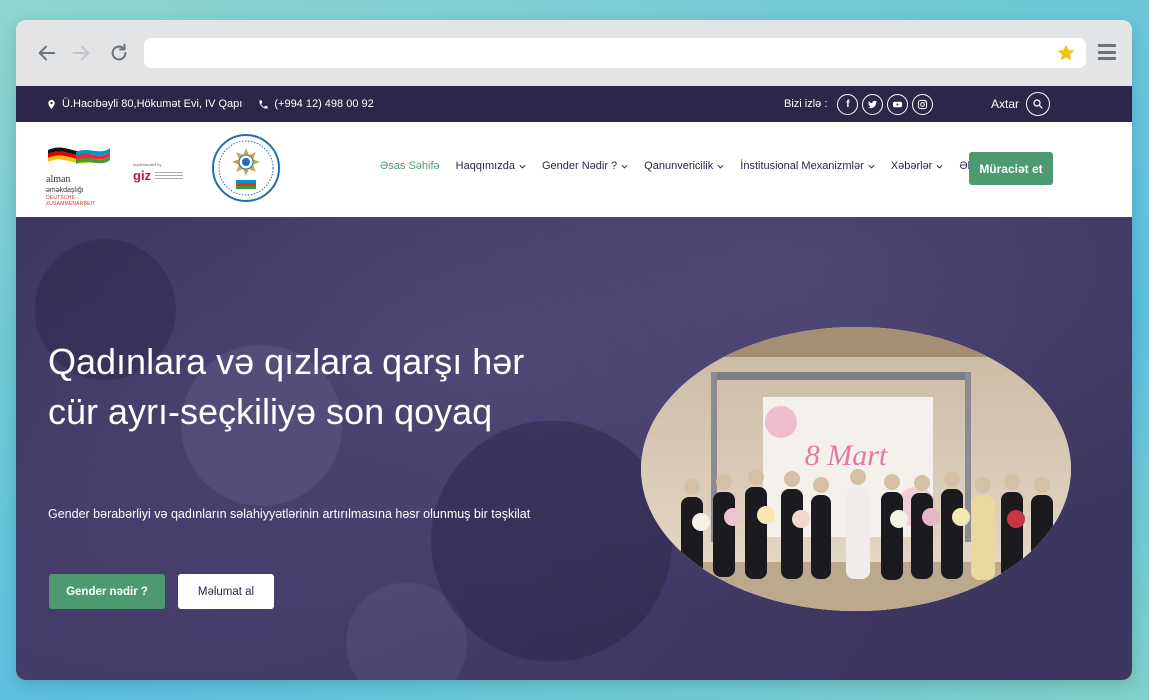 Image resolution: width=1149 pixels, height=700 pixels. Describe the element at coordinates (324, 104) in the screenshot. I see `phone-text: (+994 12) 498 00 92` at that location.